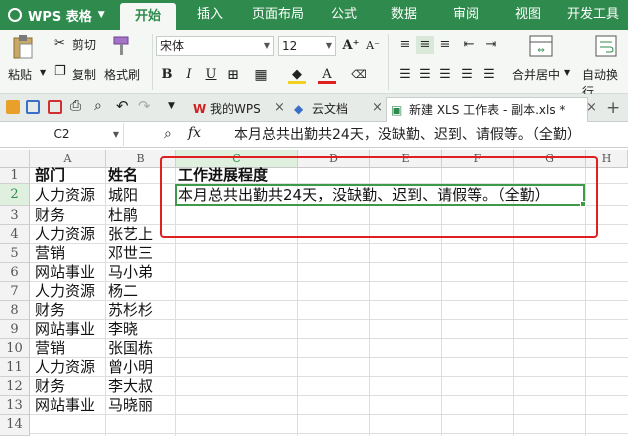  Describe the element at coordinates (130, 367) in the screenshot. I see `cell-b11: 曾小明` at that location.